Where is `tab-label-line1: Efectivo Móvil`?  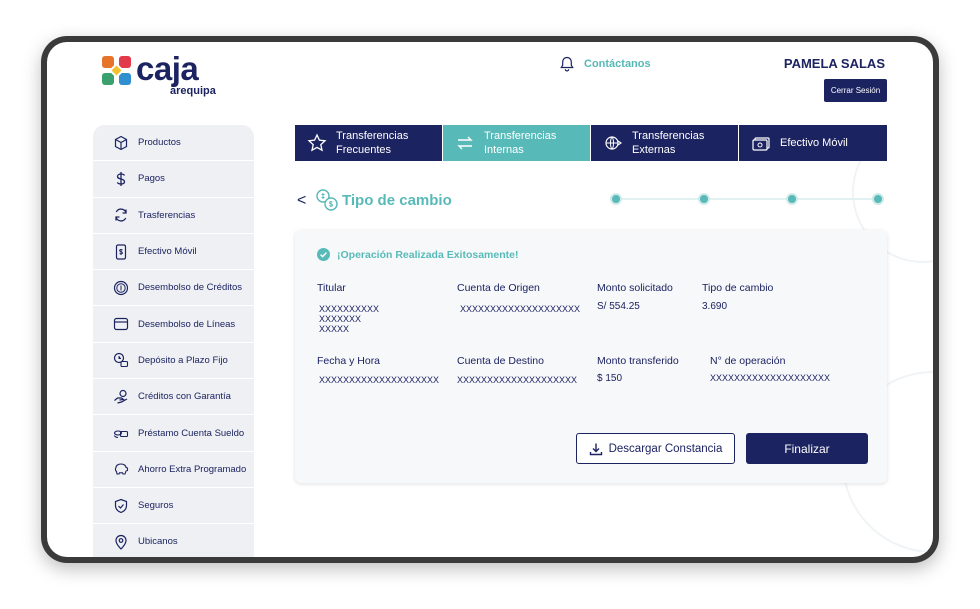
tab-label-line1: Efectivo Móvil is located at coordinates (814, 143).